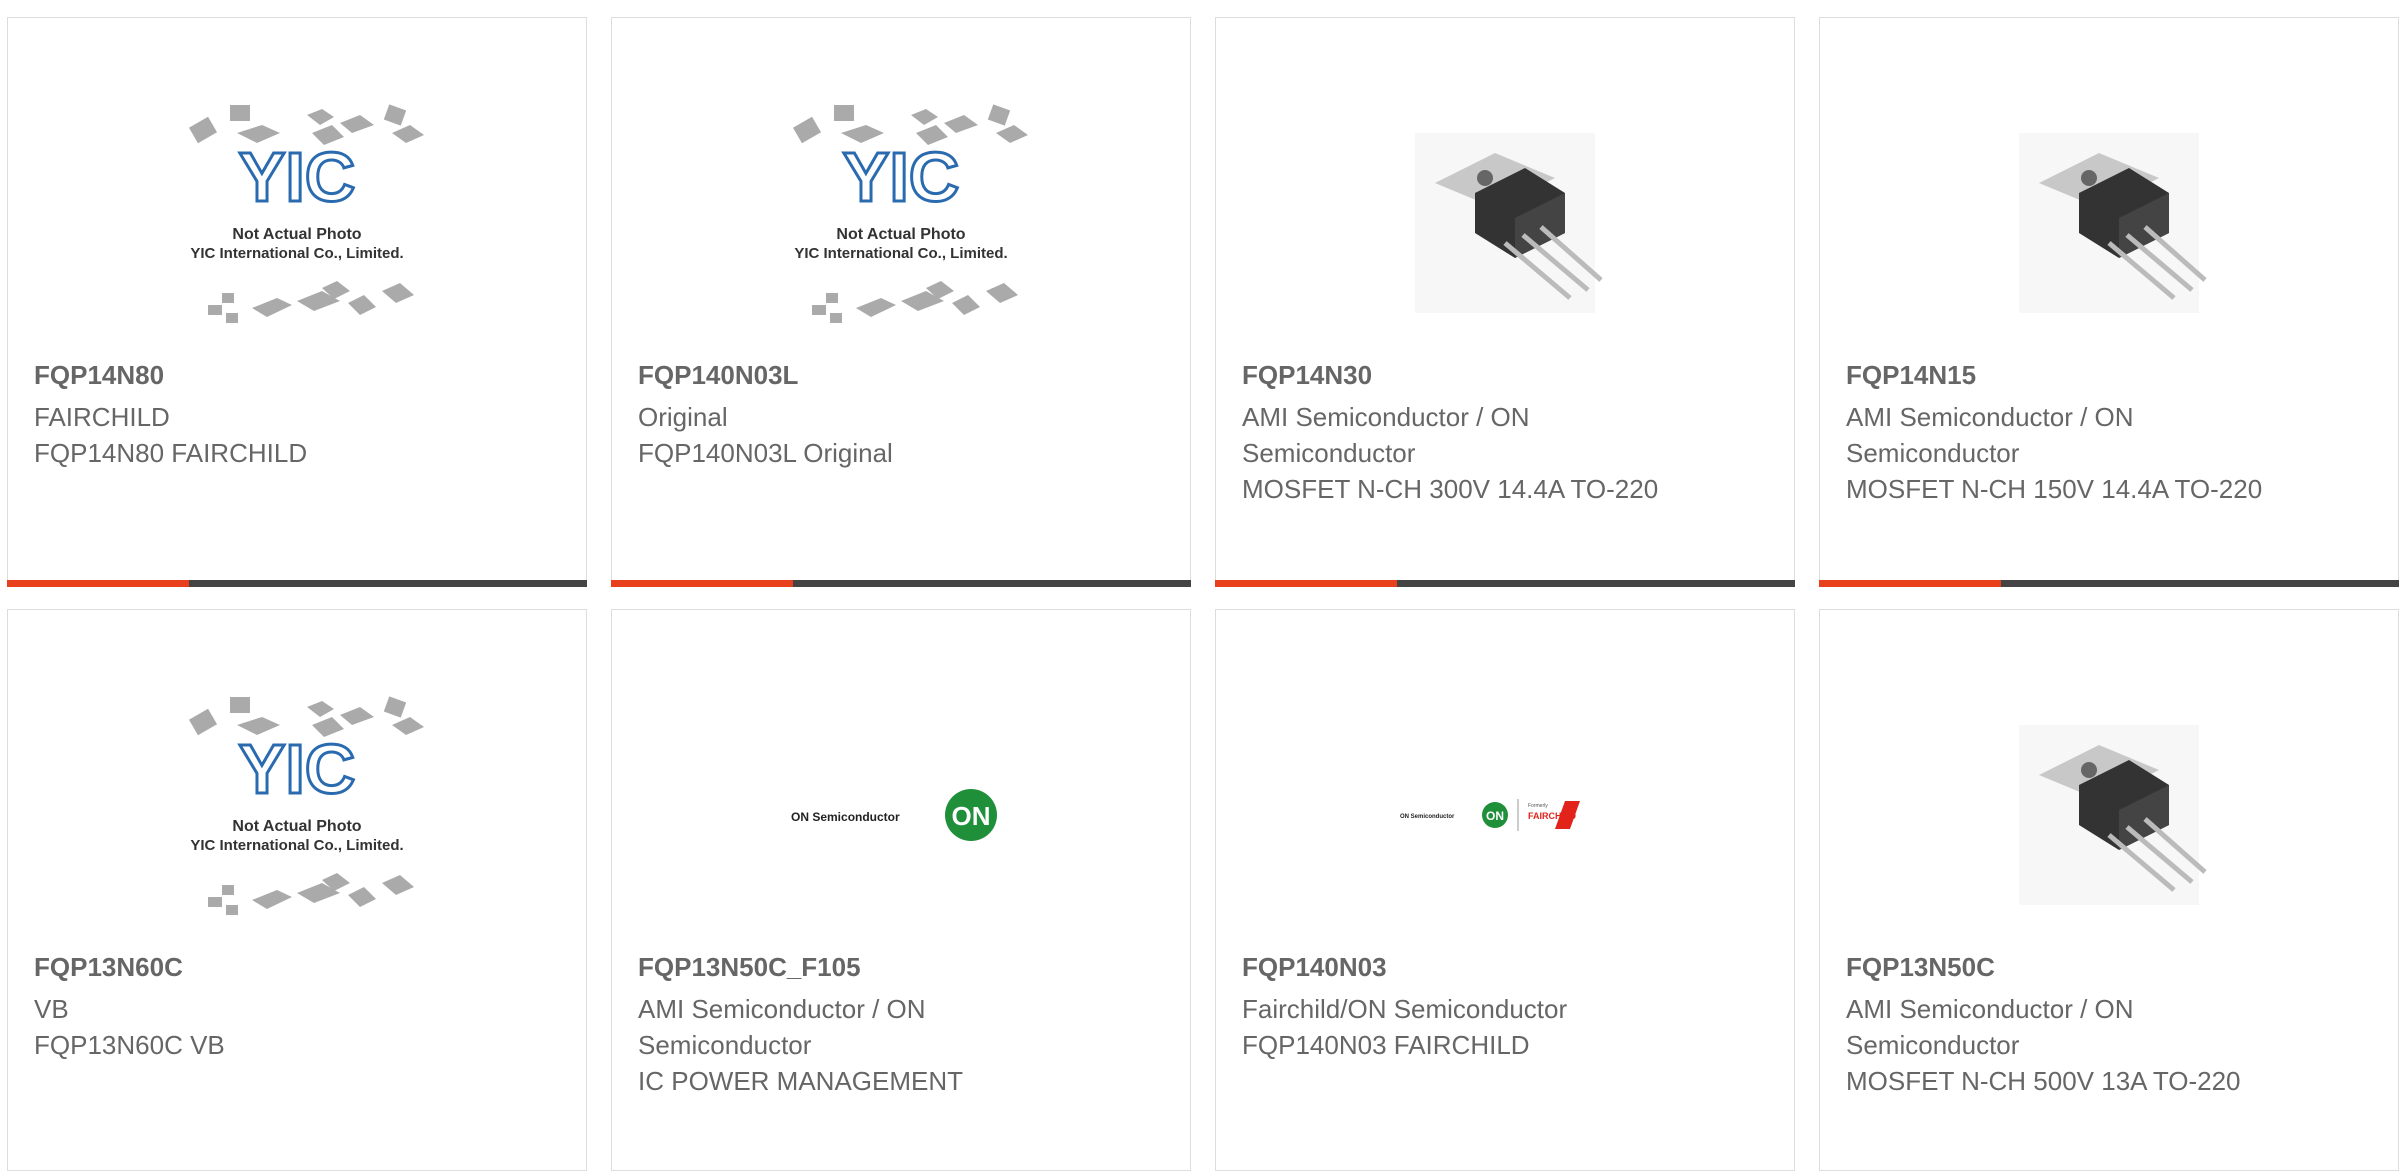 This screenshot has height=1171, width=2400. What do you see at coordinates (718, 375) in the screenshot?
I see `product-name: FQP140N03L` at bounding box center [718, 375].